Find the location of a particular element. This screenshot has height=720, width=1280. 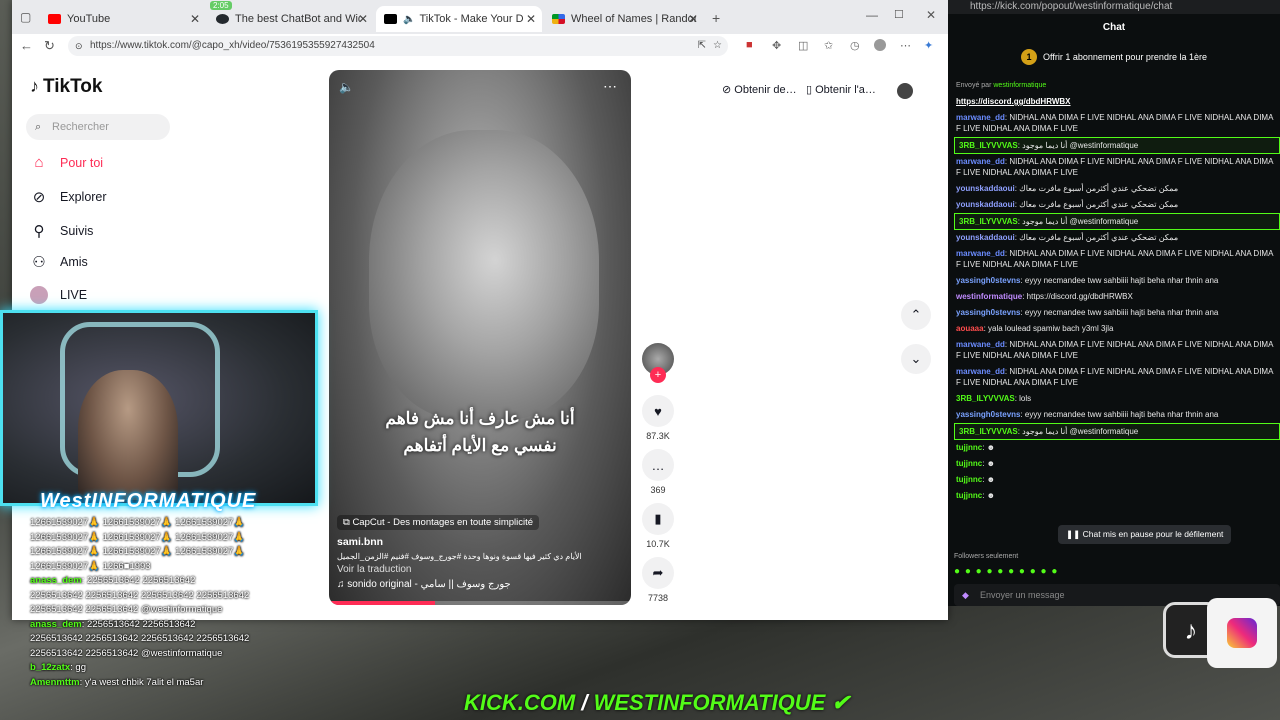

pinned-link: https://discord.gg/dbdHRWBX is located at coordinates (1117, 102).